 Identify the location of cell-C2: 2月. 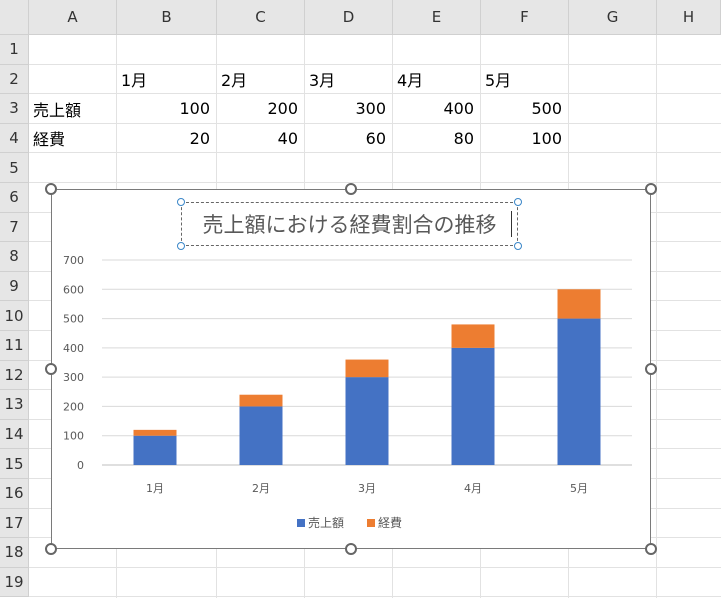
(261, 79).